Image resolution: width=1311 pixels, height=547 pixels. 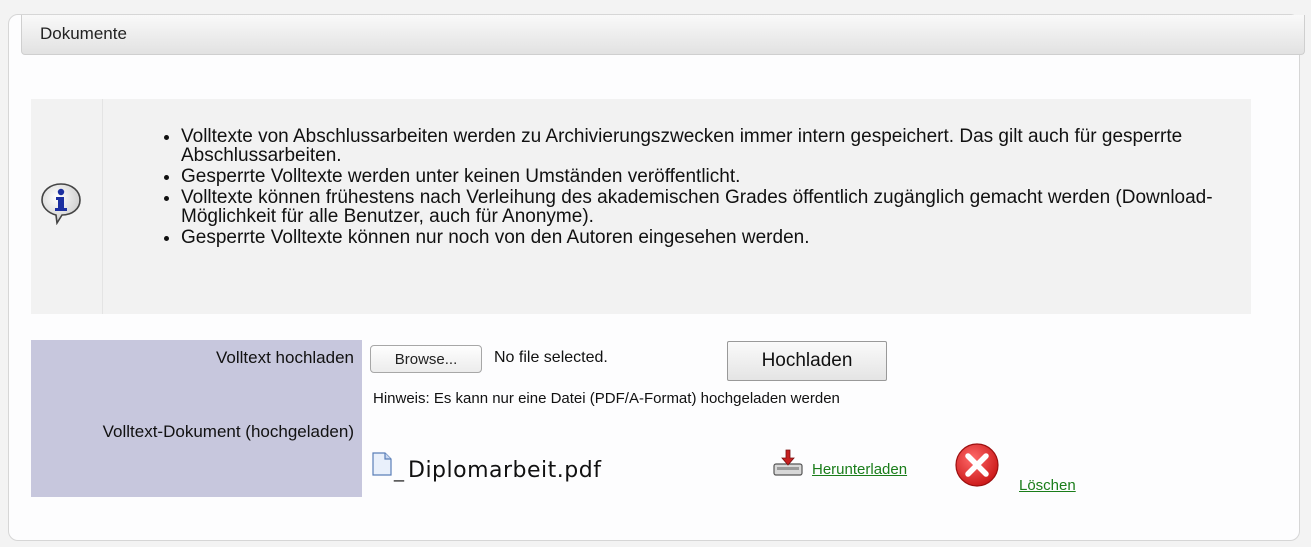 What do you see at coordinates (504, 470) in the screenshot?
I see `document-filename: Diplomarbeit.pdf` at bounding box center [504, 470].